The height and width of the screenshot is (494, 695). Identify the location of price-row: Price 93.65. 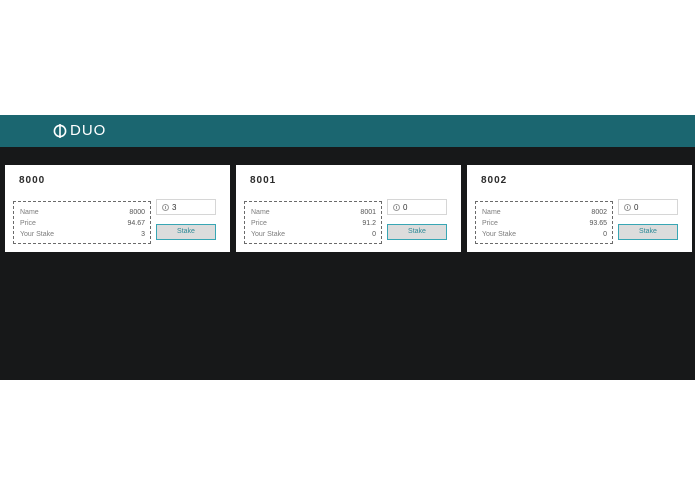
(544, 223).